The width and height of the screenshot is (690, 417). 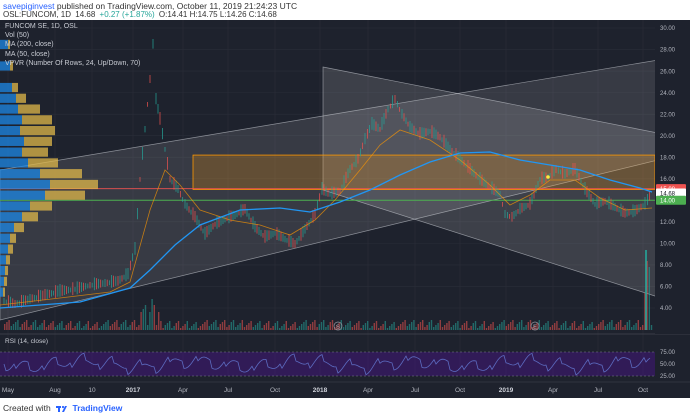 What do you see at coordinates (643, 390) in the screenshot?
I see `time-tick-label: Oct` at bounding box center [643, 390].